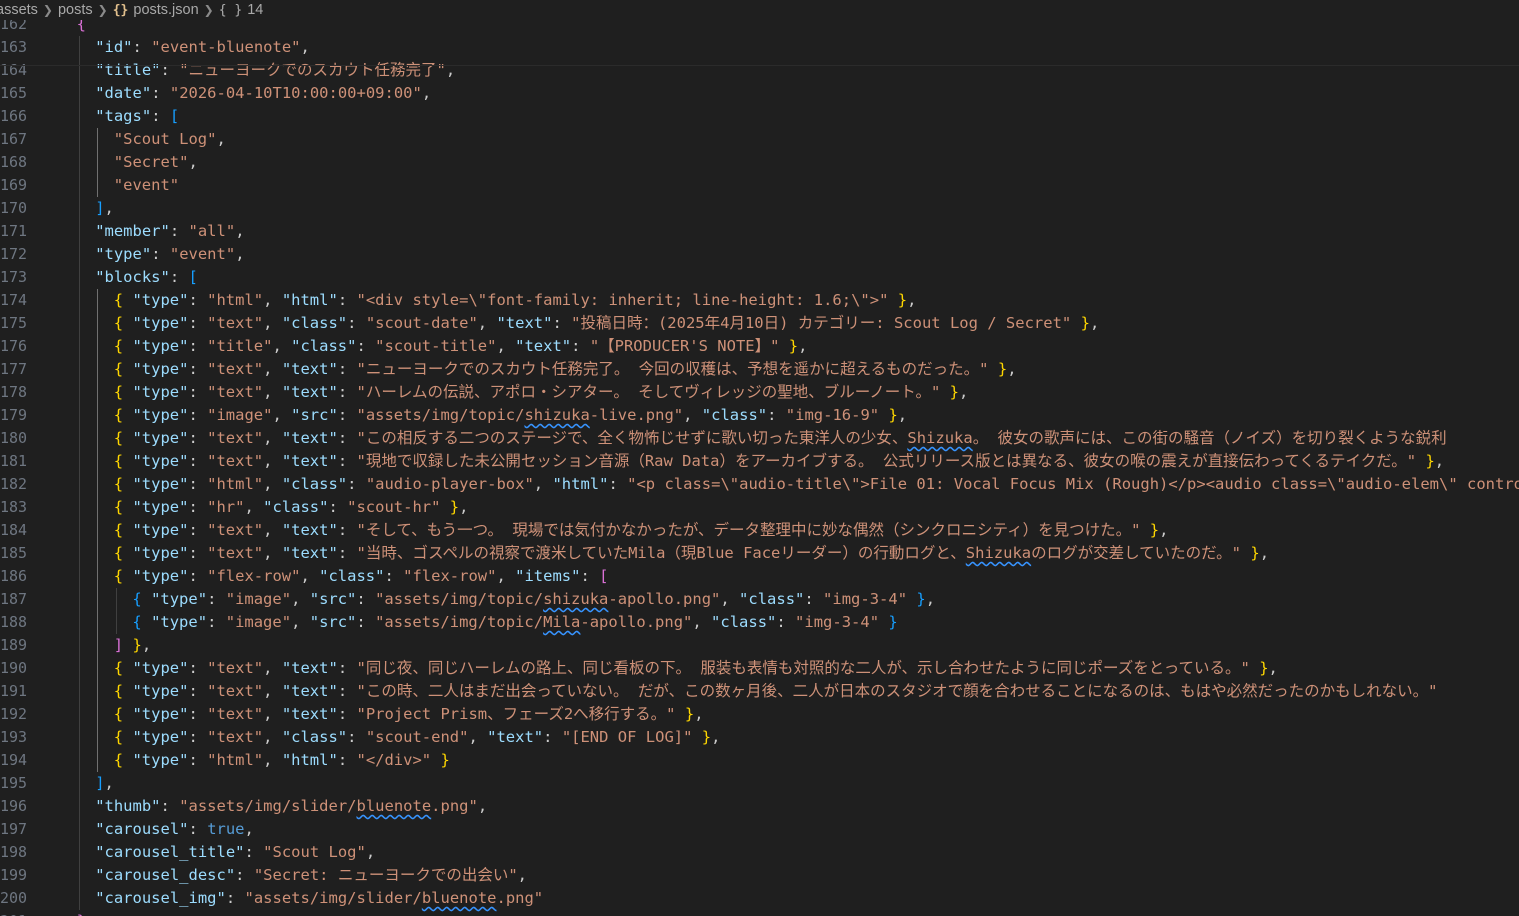  I want to click on line-number: 199, so click(14, 875).